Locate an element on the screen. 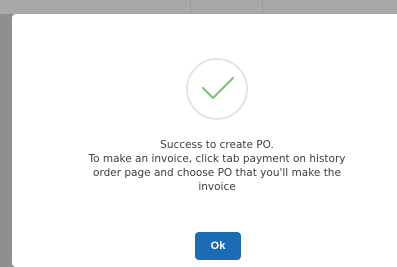 The height and width of the screenshot is (267, 397). checkmark-icon is located at coordinates (218, 88).